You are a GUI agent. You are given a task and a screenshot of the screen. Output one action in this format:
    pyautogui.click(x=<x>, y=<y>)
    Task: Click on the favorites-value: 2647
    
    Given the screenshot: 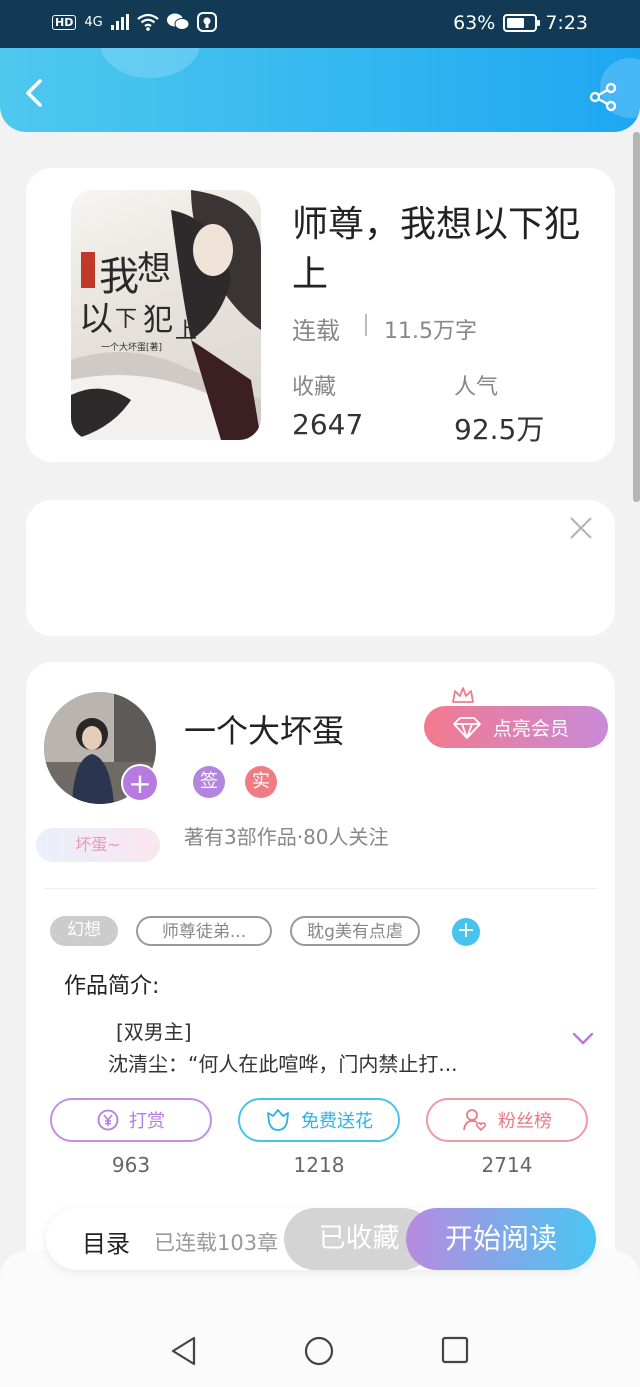 What is the action you would take?
    pyautogui.click(x=328, y=424)
    